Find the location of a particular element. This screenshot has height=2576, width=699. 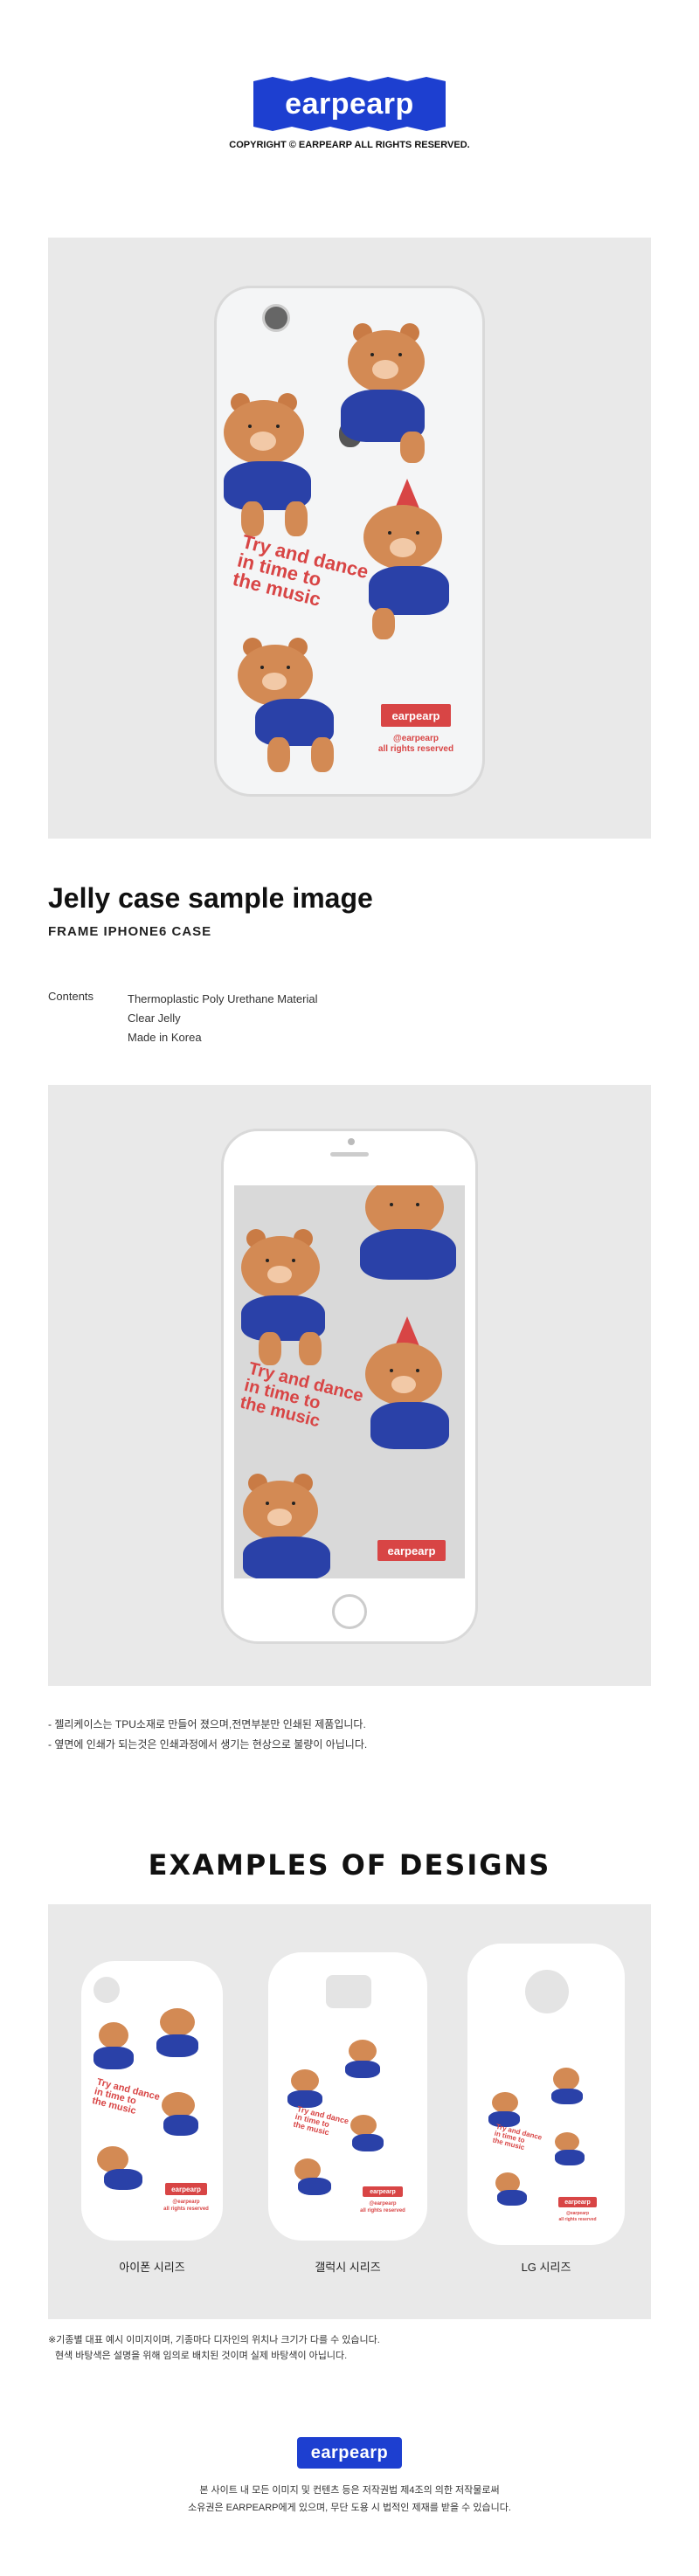

care-note: - 젤리케이스는 TPU소재로 만들어 졌으며,전면부분만 인쇄된 제품입니다. is located at coordinates (207, 1724).